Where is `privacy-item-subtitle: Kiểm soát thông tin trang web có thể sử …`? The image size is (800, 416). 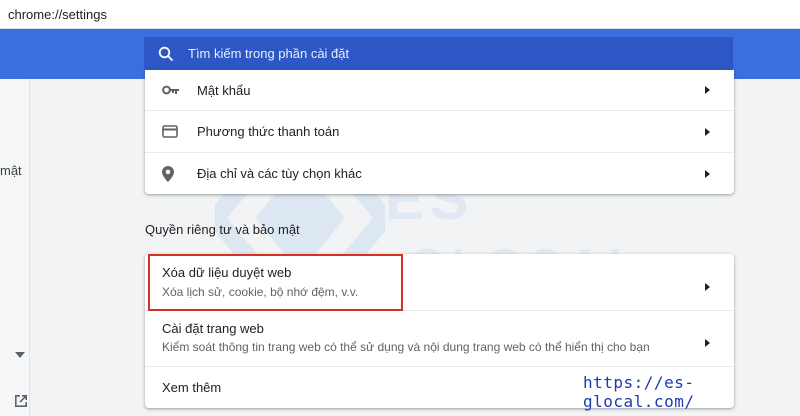 privacy-item-subtitle: Kiểm soát thông tin trang web có thể sử … is located at coordinates (406, 347).